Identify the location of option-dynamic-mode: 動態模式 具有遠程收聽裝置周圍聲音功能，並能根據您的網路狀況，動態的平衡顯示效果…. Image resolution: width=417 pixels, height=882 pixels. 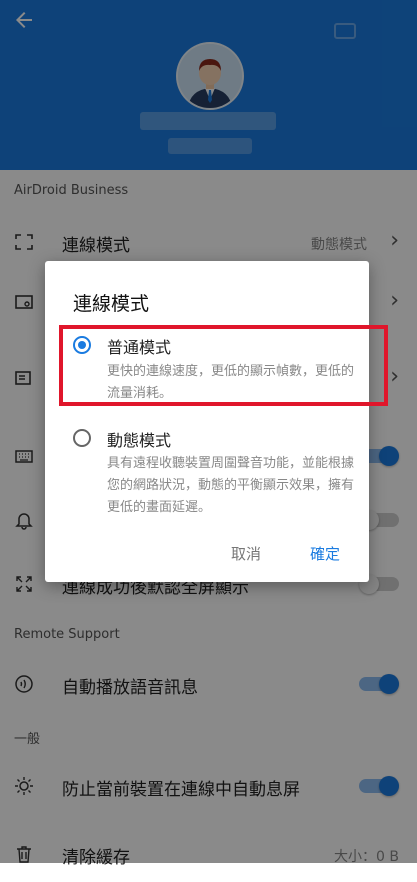
(207, 472).